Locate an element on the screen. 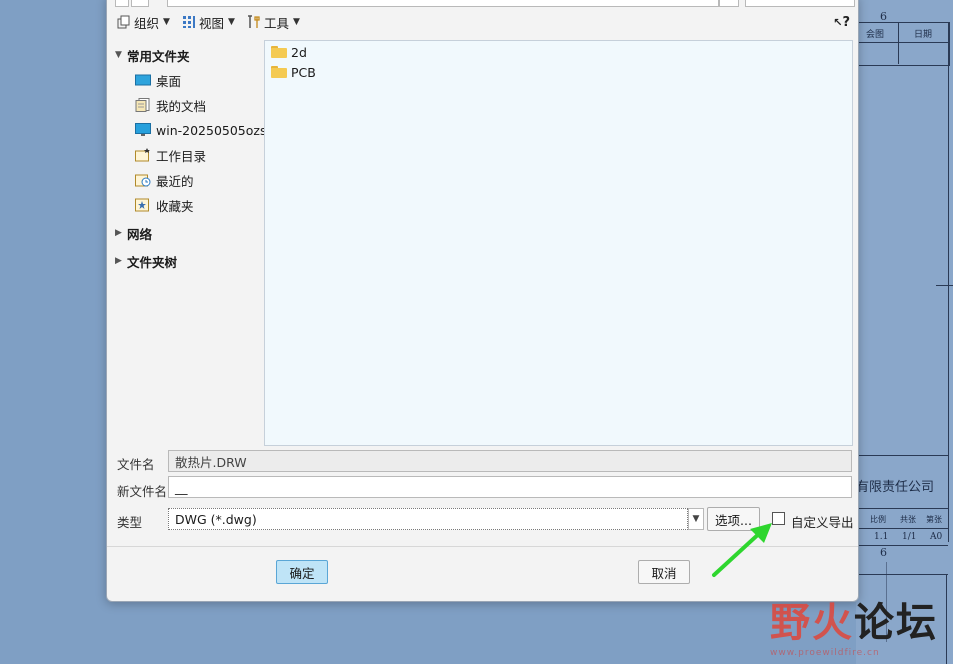 The image size is (953, 664). watermark: 野火论坛 www.proewildfire.cn is located at coordinates (854, 624).